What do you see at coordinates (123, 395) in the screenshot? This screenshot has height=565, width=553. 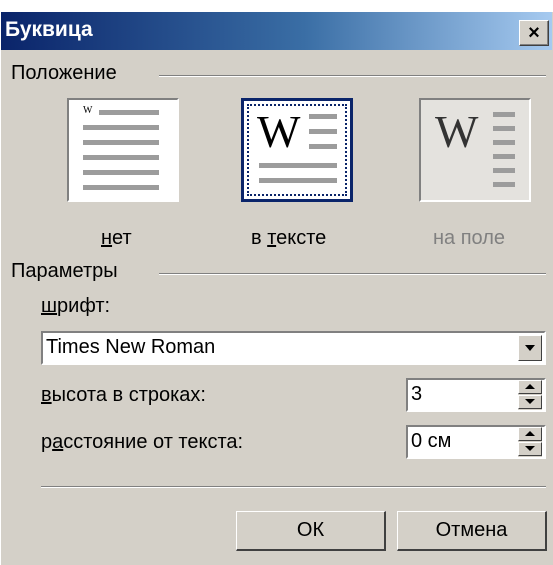 I see `lines-label: высота в строках:` at bounding box center [123, 395].